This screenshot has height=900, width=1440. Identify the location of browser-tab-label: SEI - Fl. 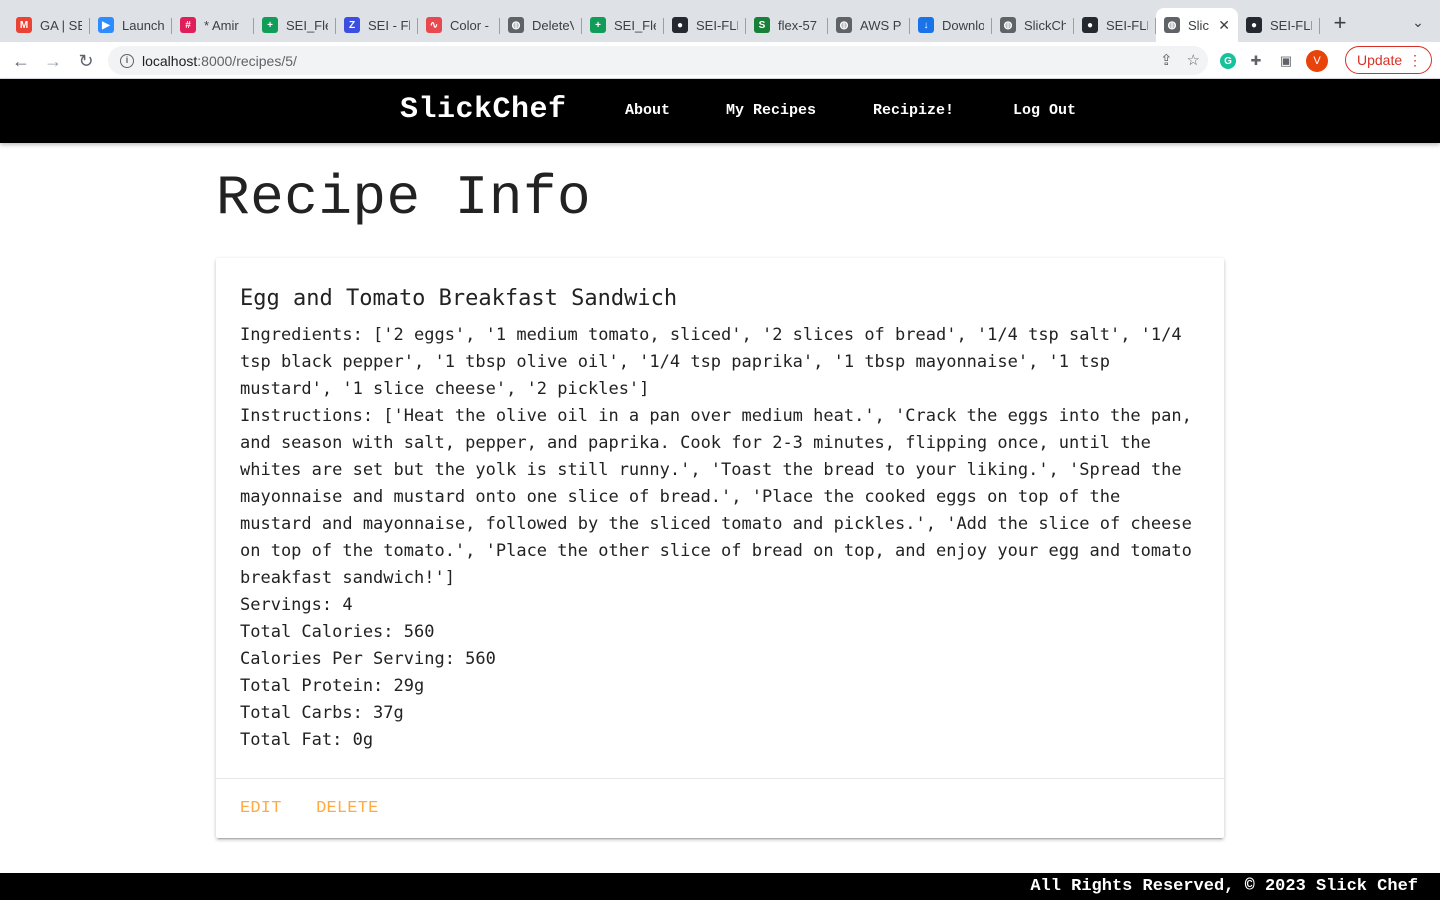
(389, 25).